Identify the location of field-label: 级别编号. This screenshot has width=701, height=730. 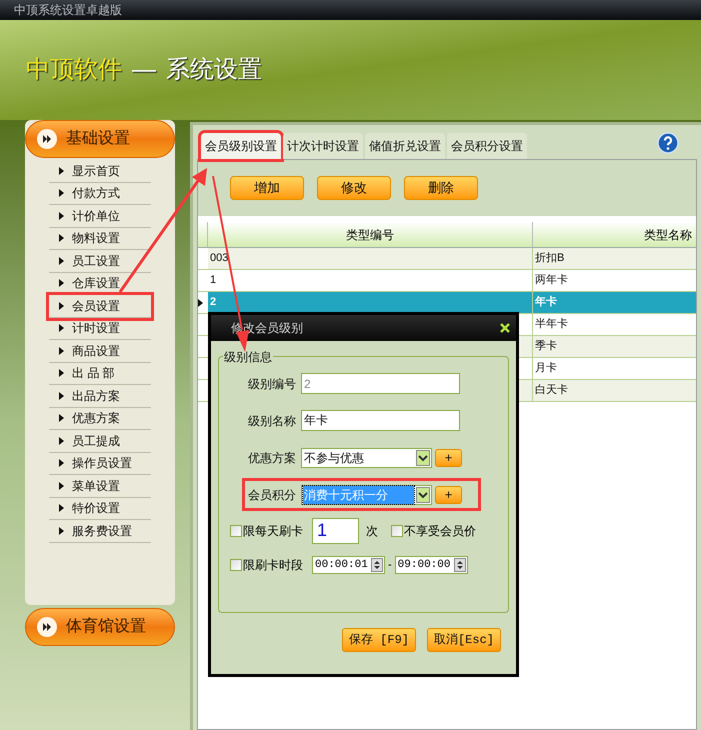
(272, 384).